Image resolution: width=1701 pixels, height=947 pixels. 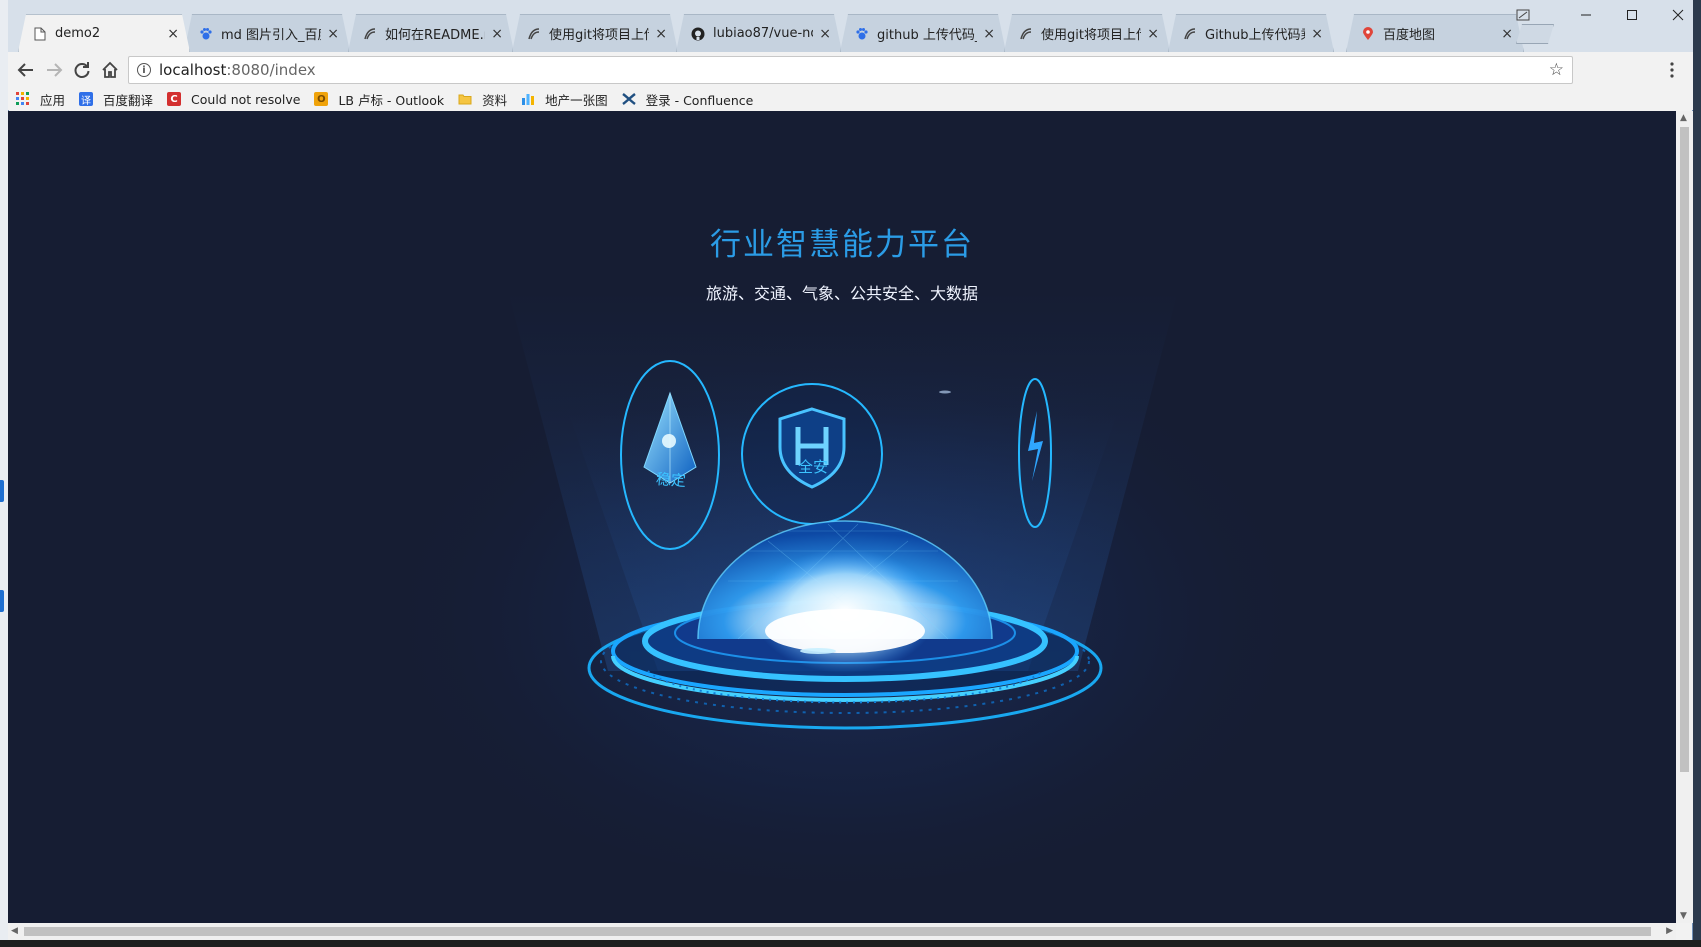 I want to click on kebab-menu-icon, so click(x=1672, y=70).